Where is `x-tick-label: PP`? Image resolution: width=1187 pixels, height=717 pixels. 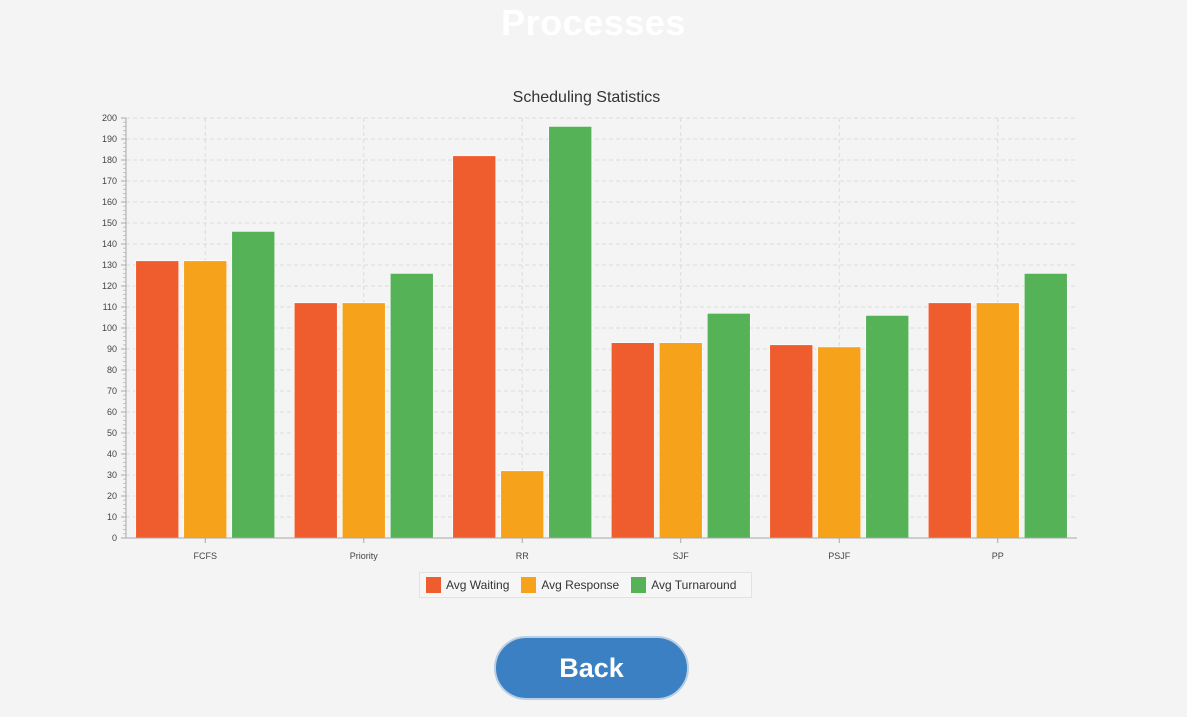 x-tick-label: PP is located at coordinates (998, 556).